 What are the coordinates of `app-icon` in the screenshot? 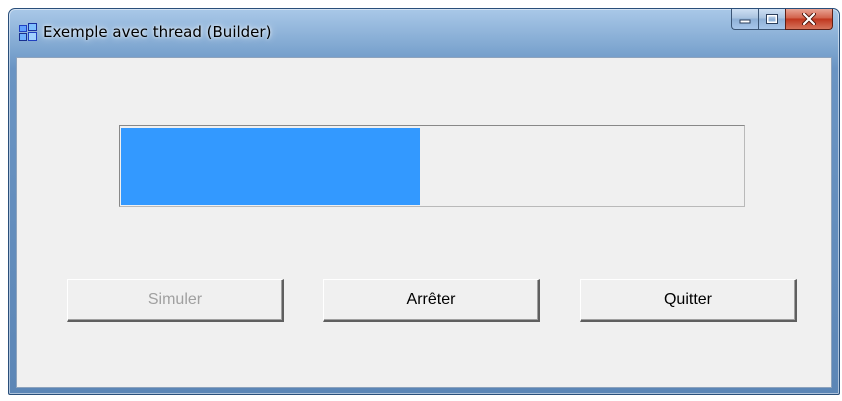 It's located at (28, 32).